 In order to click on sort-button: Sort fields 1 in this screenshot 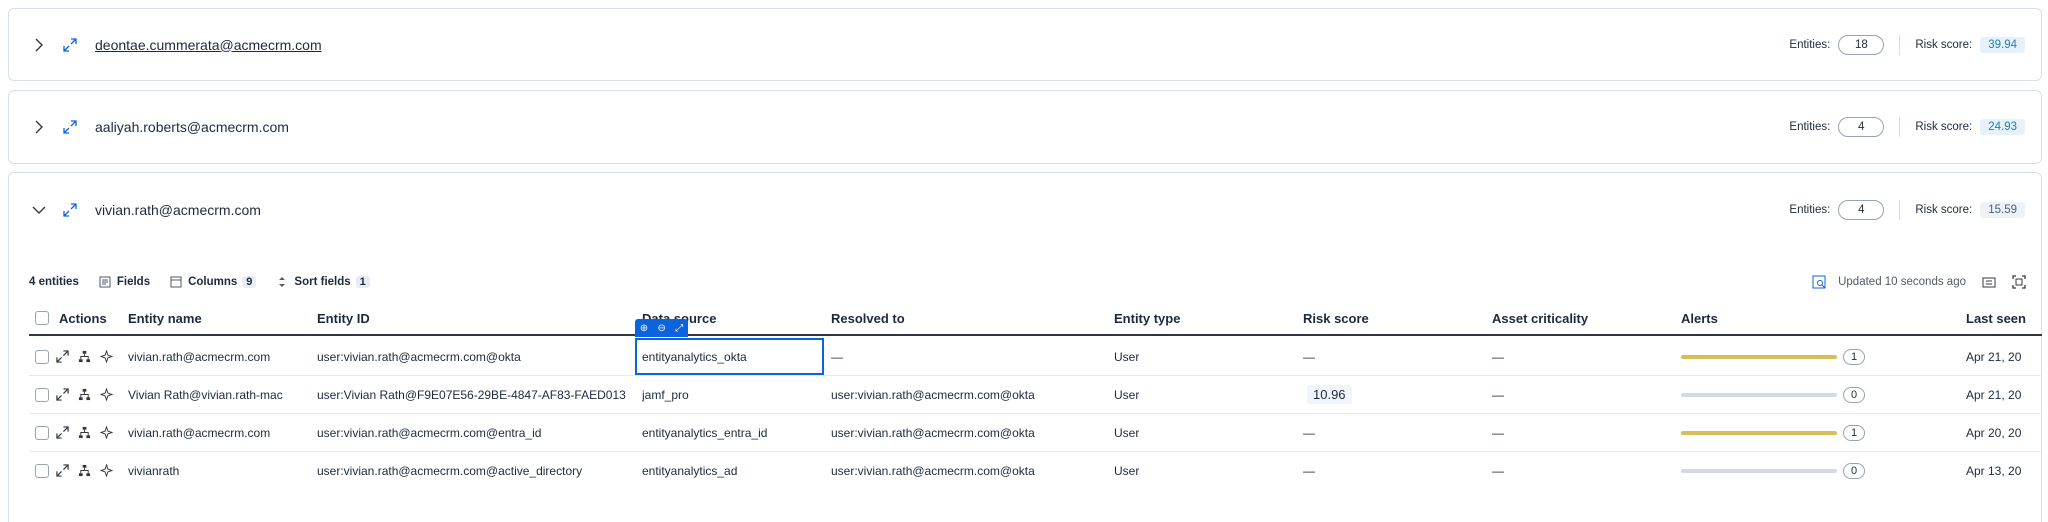, I will do `click(323, 282)`.